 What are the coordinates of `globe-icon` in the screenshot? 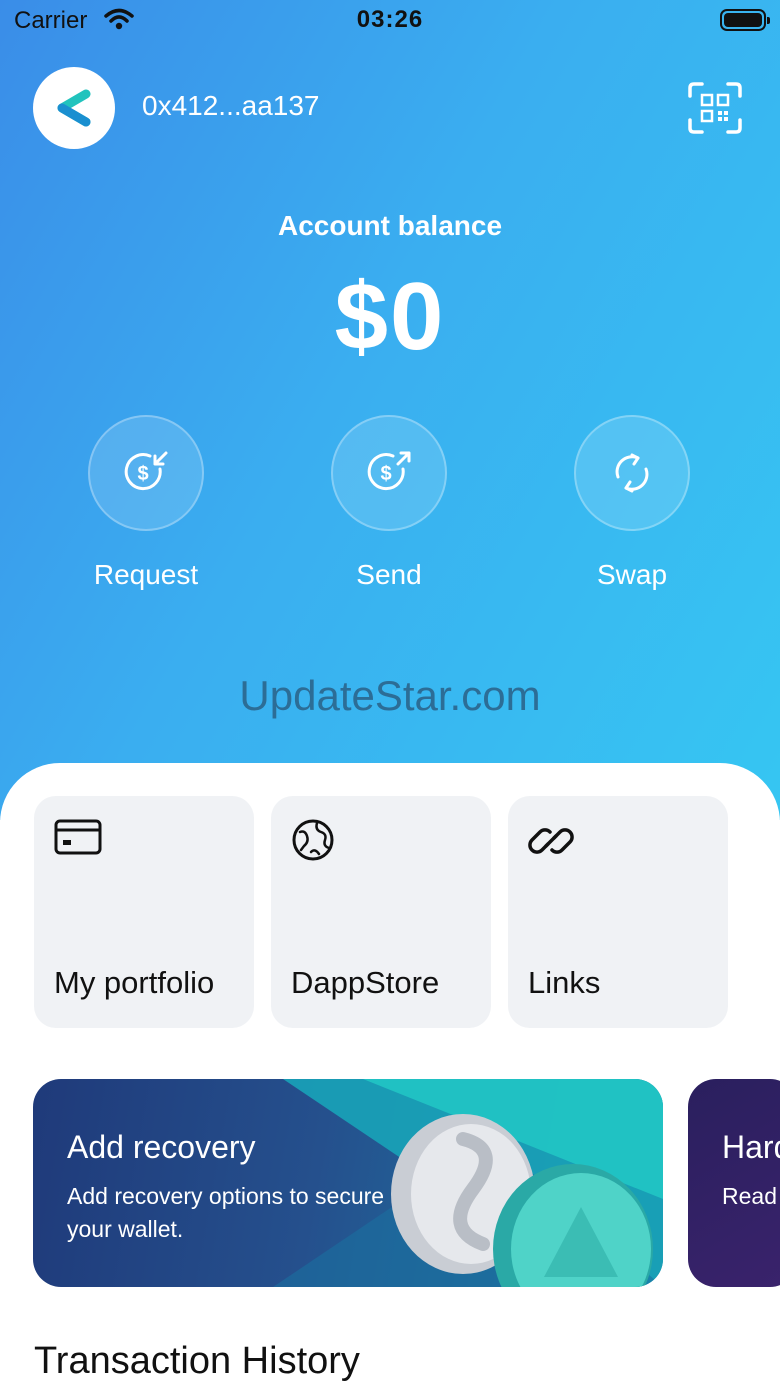 It's located at (313, 842).